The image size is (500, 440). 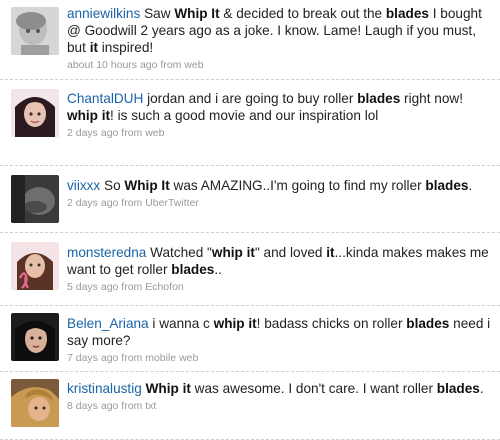 I want to click on tweet-meta: 8 days ago from txt, so click(x=281, y=406).